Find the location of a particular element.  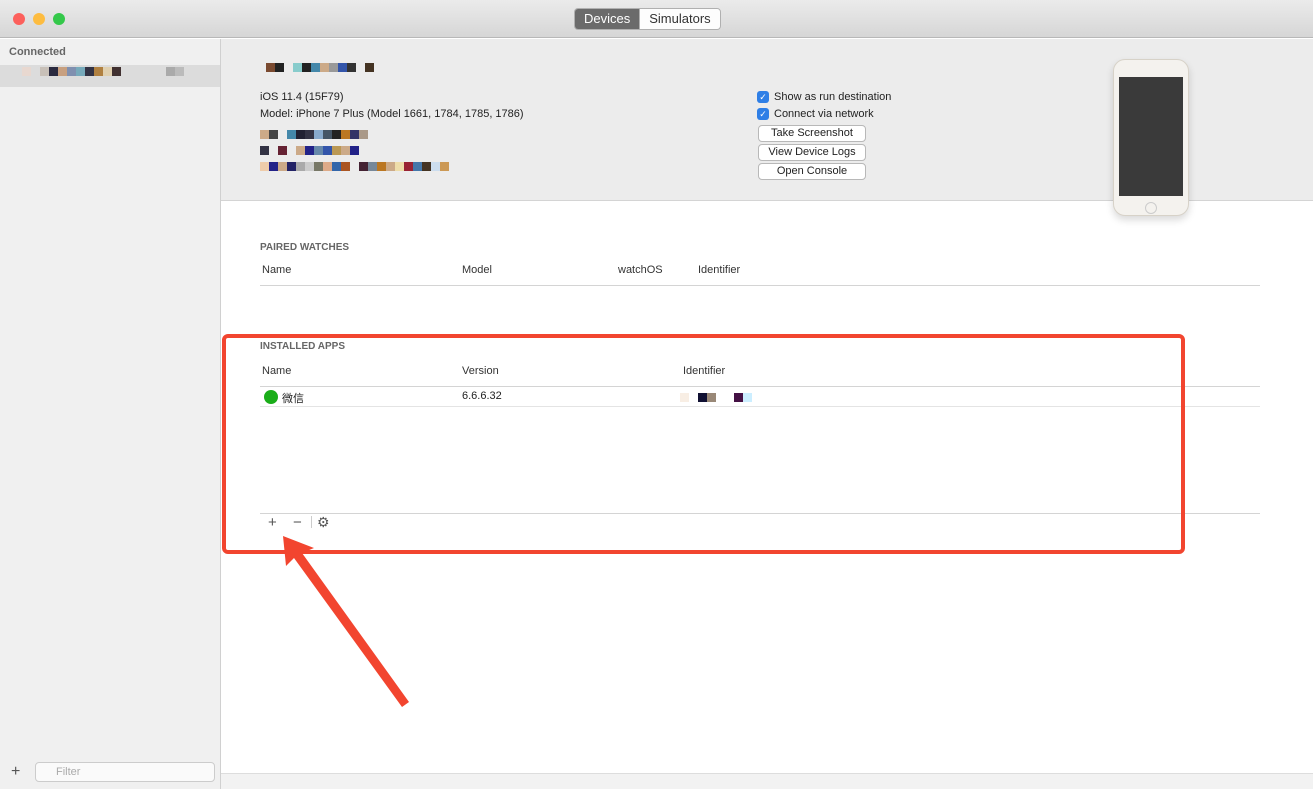

arrow-annotation is located at coordinates (346, 621).